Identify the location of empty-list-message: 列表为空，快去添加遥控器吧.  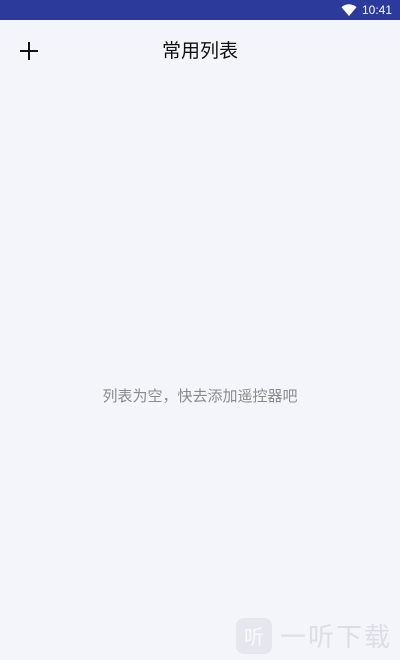
(200, 396).